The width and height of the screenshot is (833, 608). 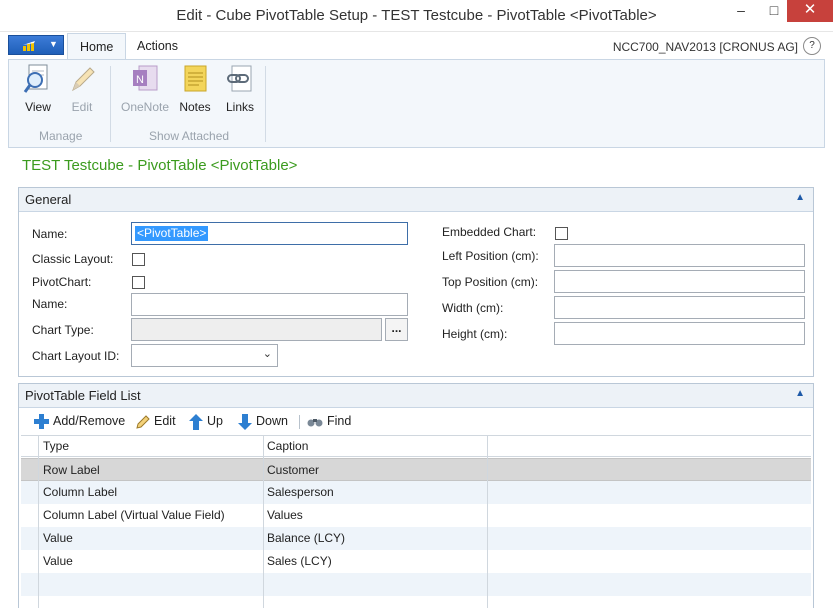 I want to click on chart-name-label: Name:, so click(x=50, y=304).